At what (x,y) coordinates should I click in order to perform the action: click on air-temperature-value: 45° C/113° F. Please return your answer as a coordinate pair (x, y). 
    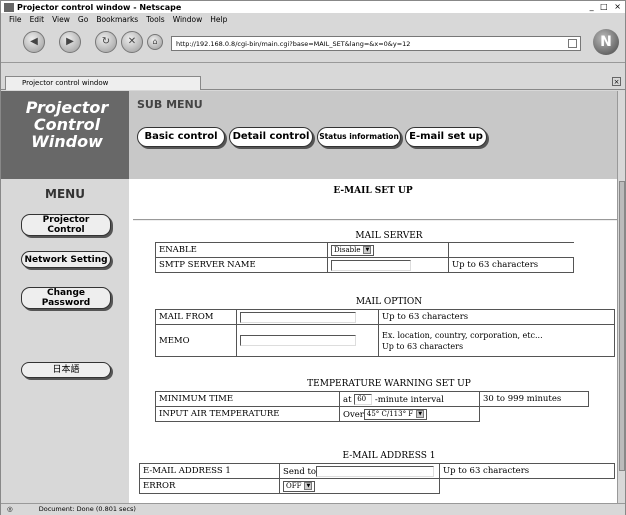
    Looking at the image, I should click on (390, 413).